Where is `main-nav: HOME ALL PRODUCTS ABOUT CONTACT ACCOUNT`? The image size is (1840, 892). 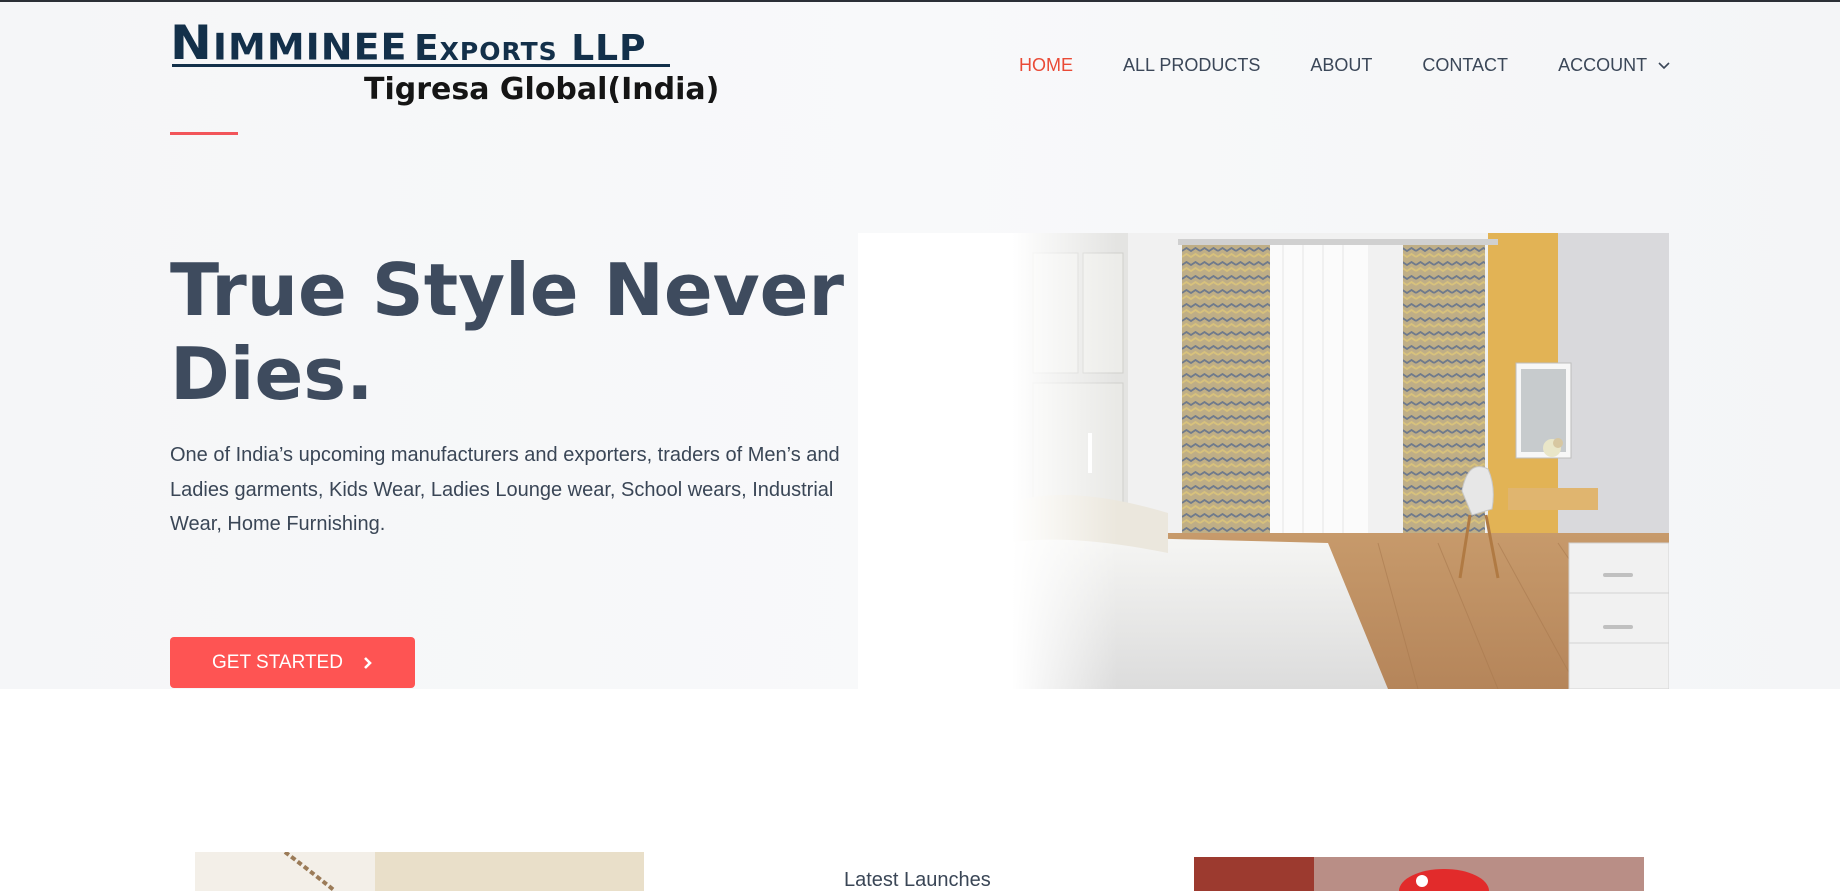 main-nav: HOME ALL PRODUCTS ABOUT CONTACT ACCOUNT is located at coordinates (1345, 65).